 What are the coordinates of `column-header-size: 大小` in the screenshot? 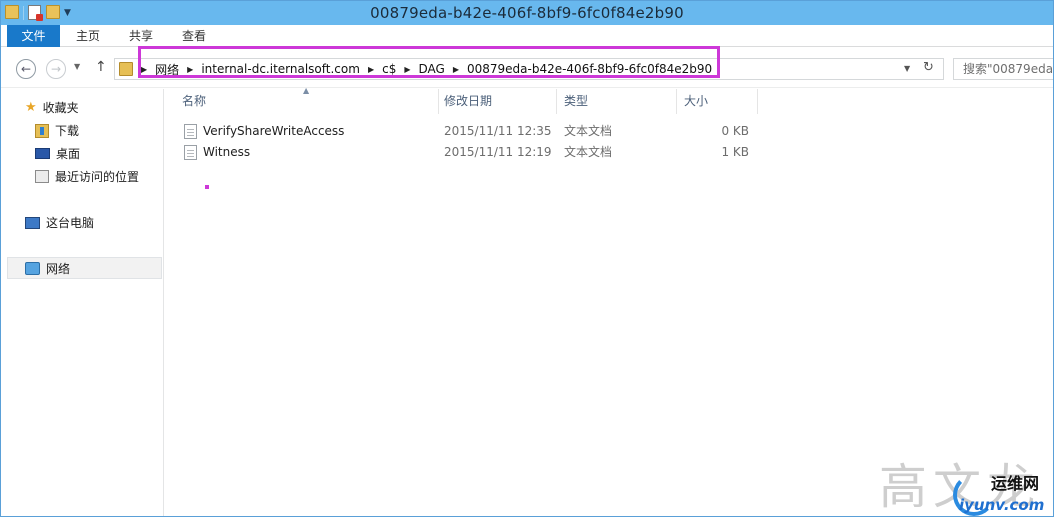 It's located at (717, 101).